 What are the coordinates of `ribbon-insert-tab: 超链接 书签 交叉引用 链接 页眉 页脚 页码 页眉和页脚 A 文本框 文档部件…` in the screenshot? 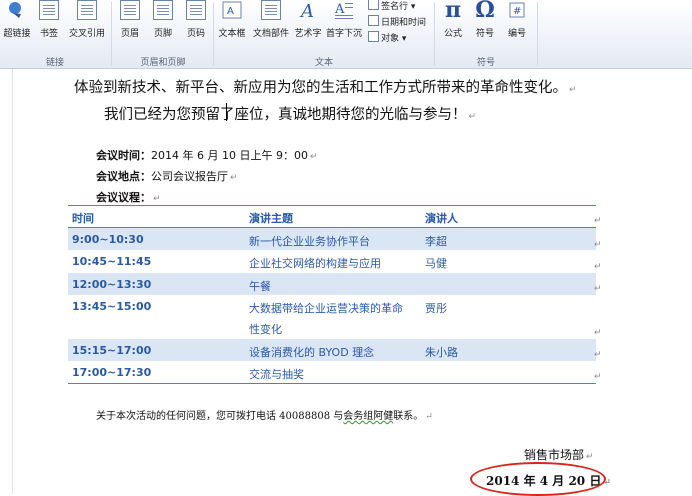 It's located at (346, 34).